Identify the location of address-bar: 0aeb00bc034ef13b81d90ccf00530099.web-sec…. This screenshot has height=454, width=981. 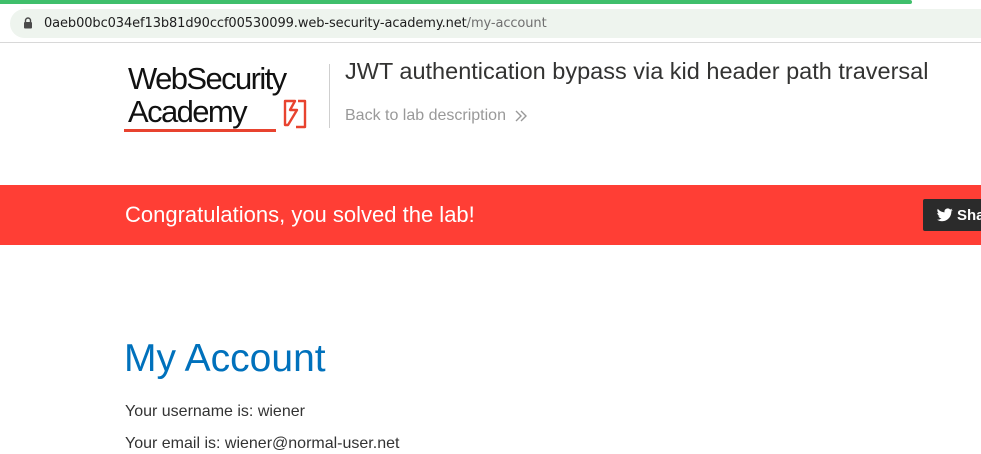
(495, 23).